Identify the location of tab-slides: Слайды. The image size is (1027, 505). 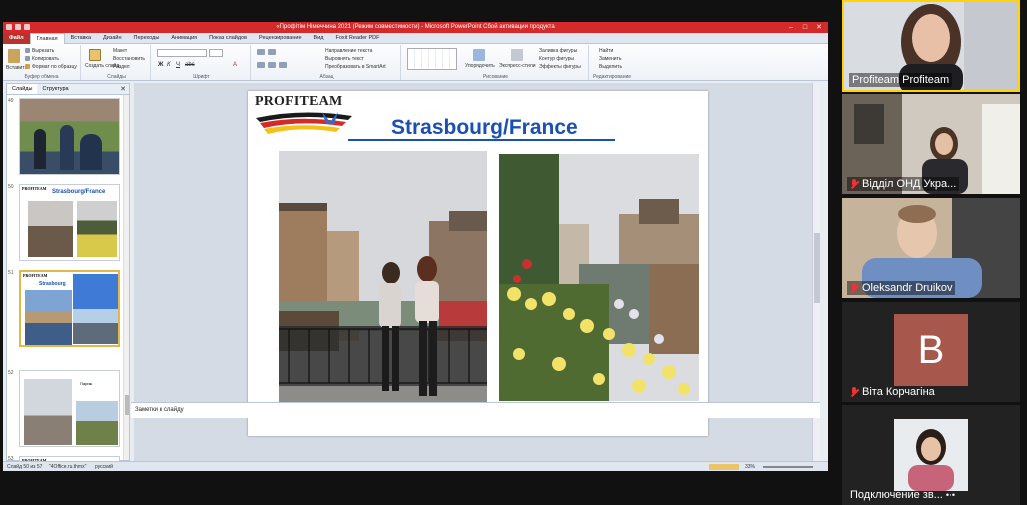
(22, 89).